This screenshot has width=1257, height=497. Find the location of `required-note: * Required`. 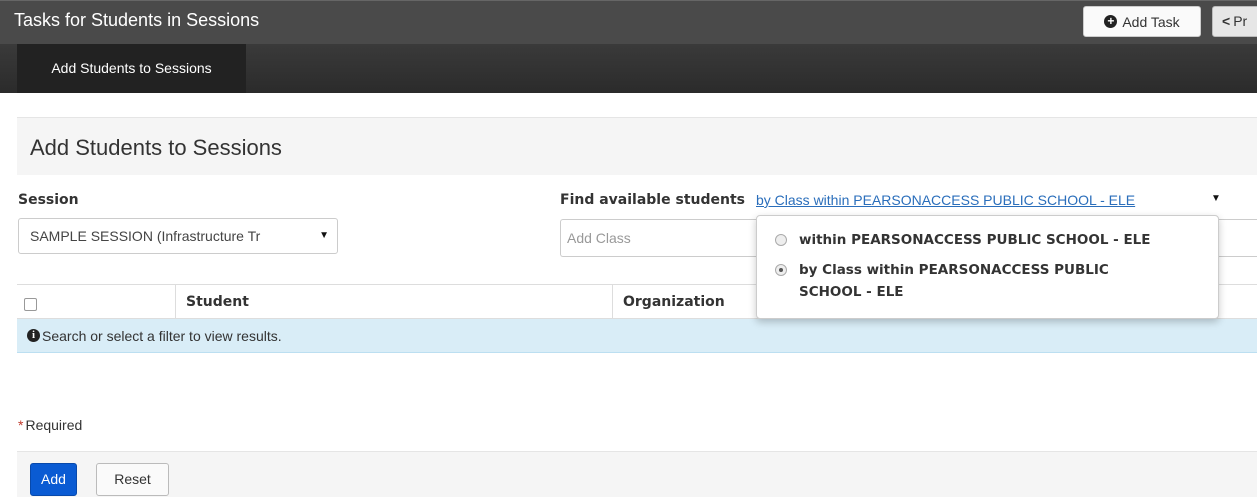

required-note: * Required is located at coordinates (50, 425).